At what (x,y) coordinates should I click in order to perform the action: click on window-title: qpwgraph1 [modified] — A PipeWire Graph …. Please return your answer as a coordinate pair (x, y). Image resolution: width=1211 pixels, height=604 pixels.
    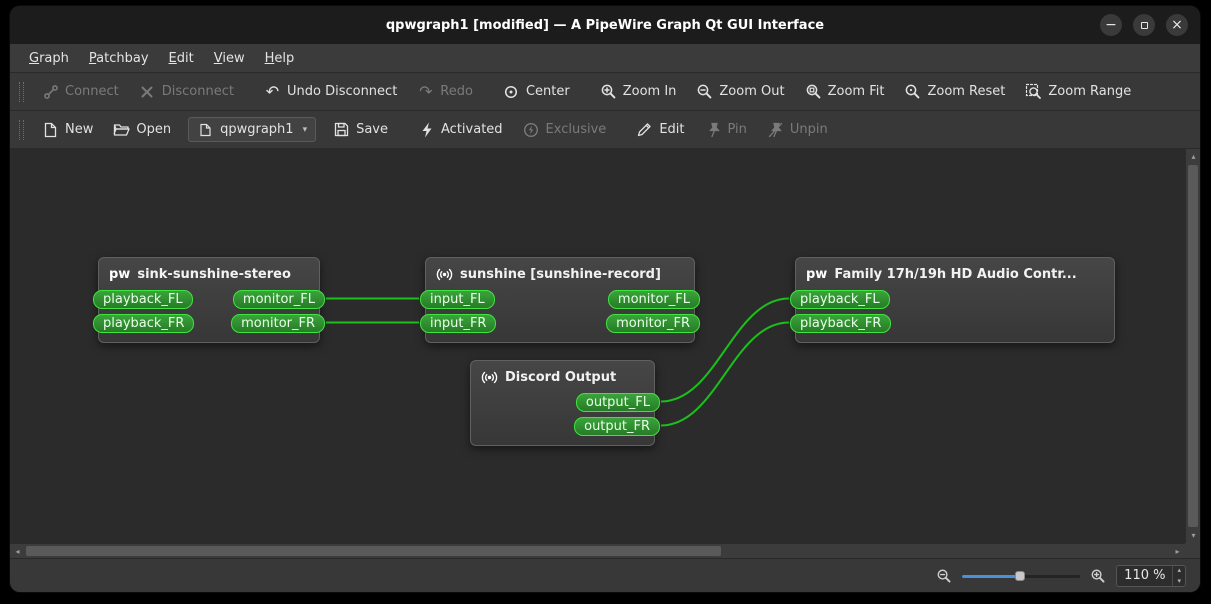
    Looking at the image, I should click on (605, 25).